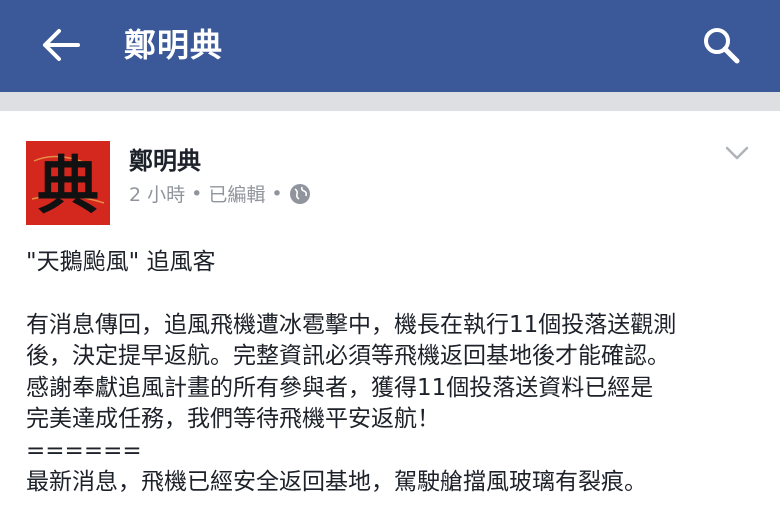  What do you see at coordinates (299, 193) in the screenshot?
I see `globe-icon` at bounding box center [299, 193].